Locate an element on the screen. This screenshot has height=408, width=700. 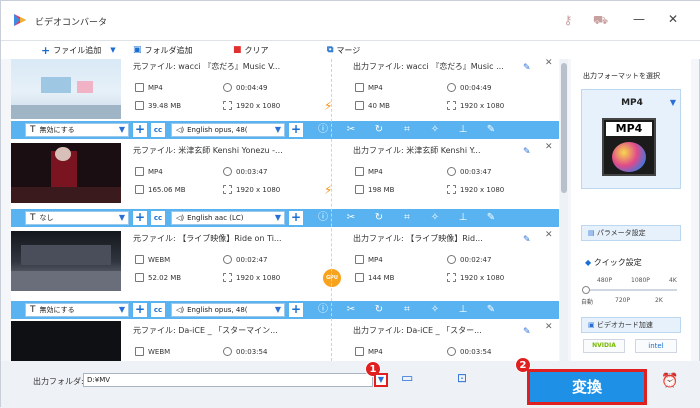
alarm-clock-icon: ⏰ is located at coordinates (669, 381).